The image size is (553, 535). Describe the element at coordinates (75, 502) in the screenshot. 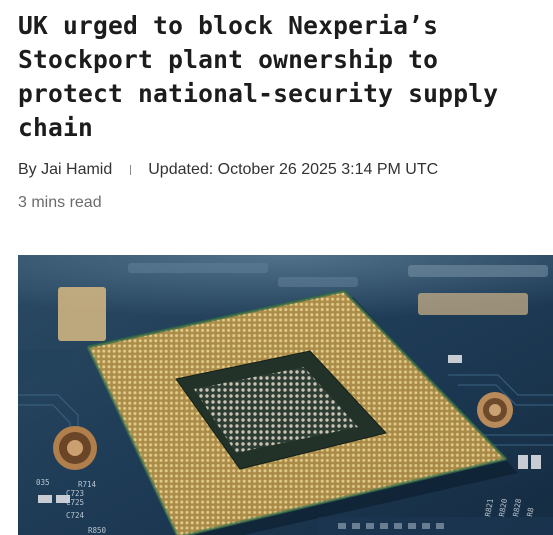

I see `board-label: C725` at that location.